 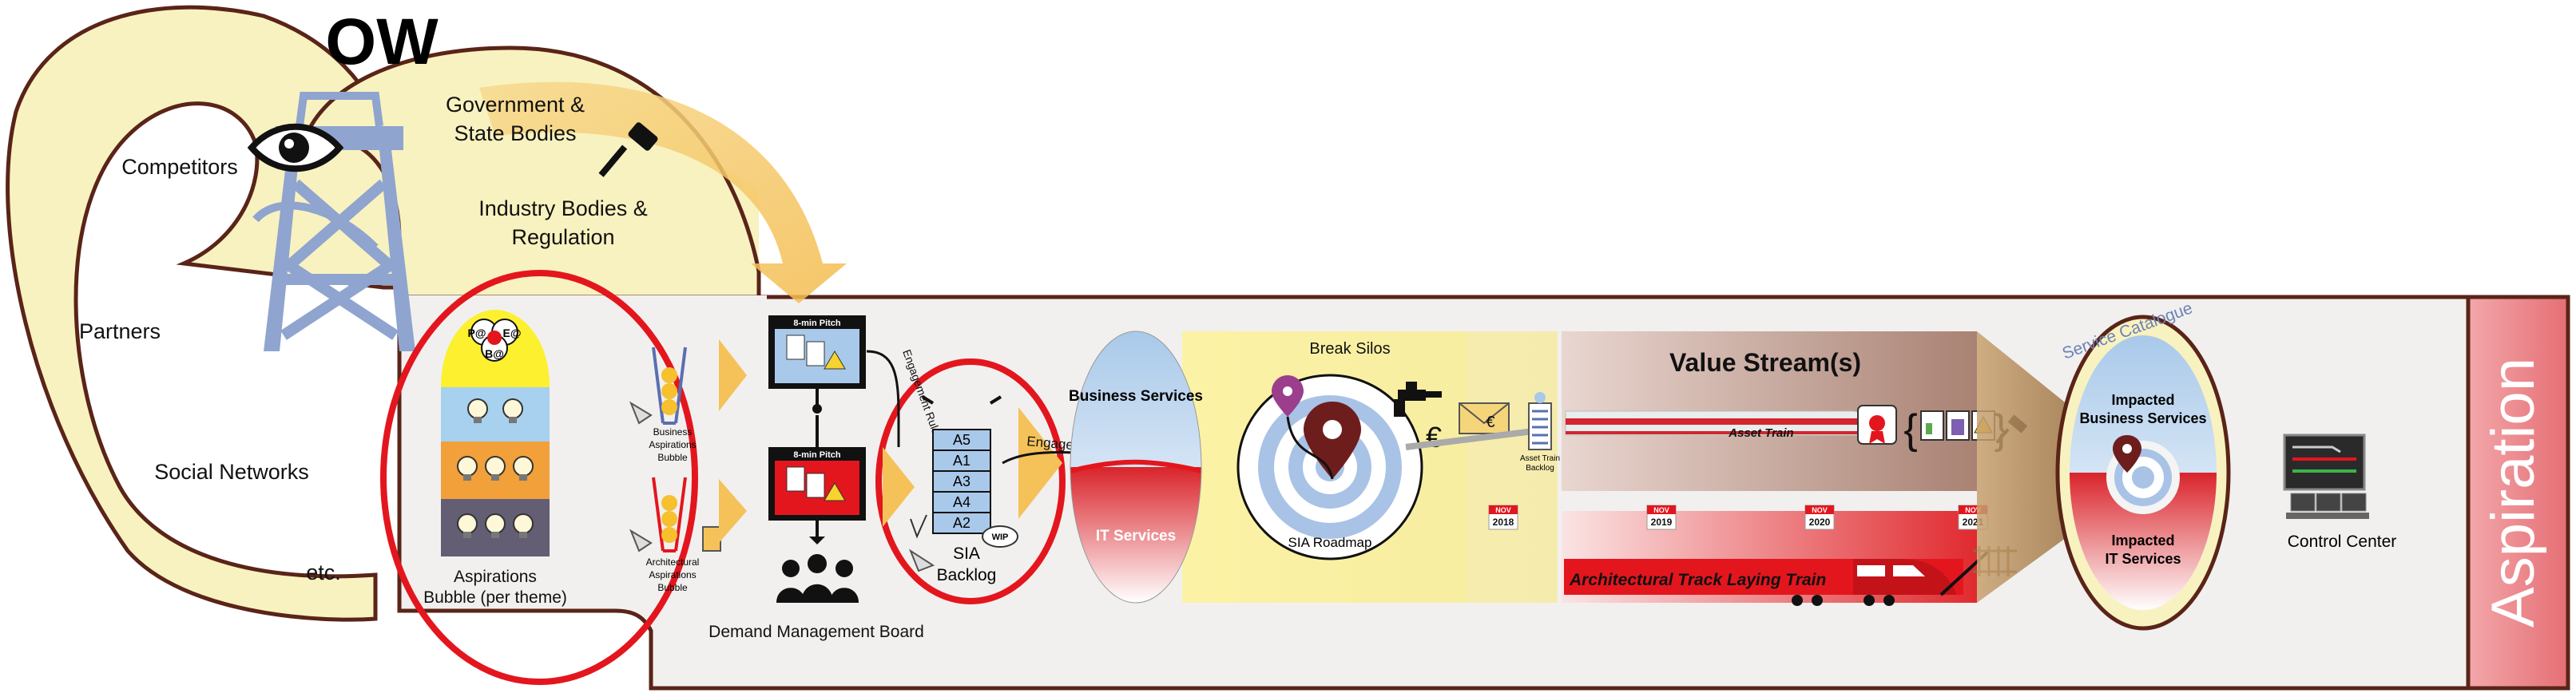 What do you see at coordinates (2342, 542) in the screenshot?
I see `control-center-label: Control Center` at bounding box center [2342, 542].